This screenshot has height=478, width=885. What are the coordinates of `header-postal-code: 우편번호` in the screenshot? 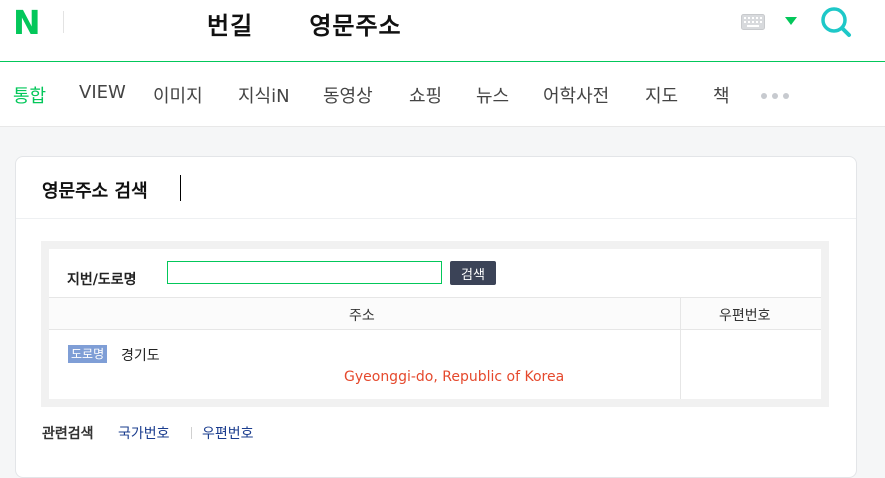 It's located at (745, 316).